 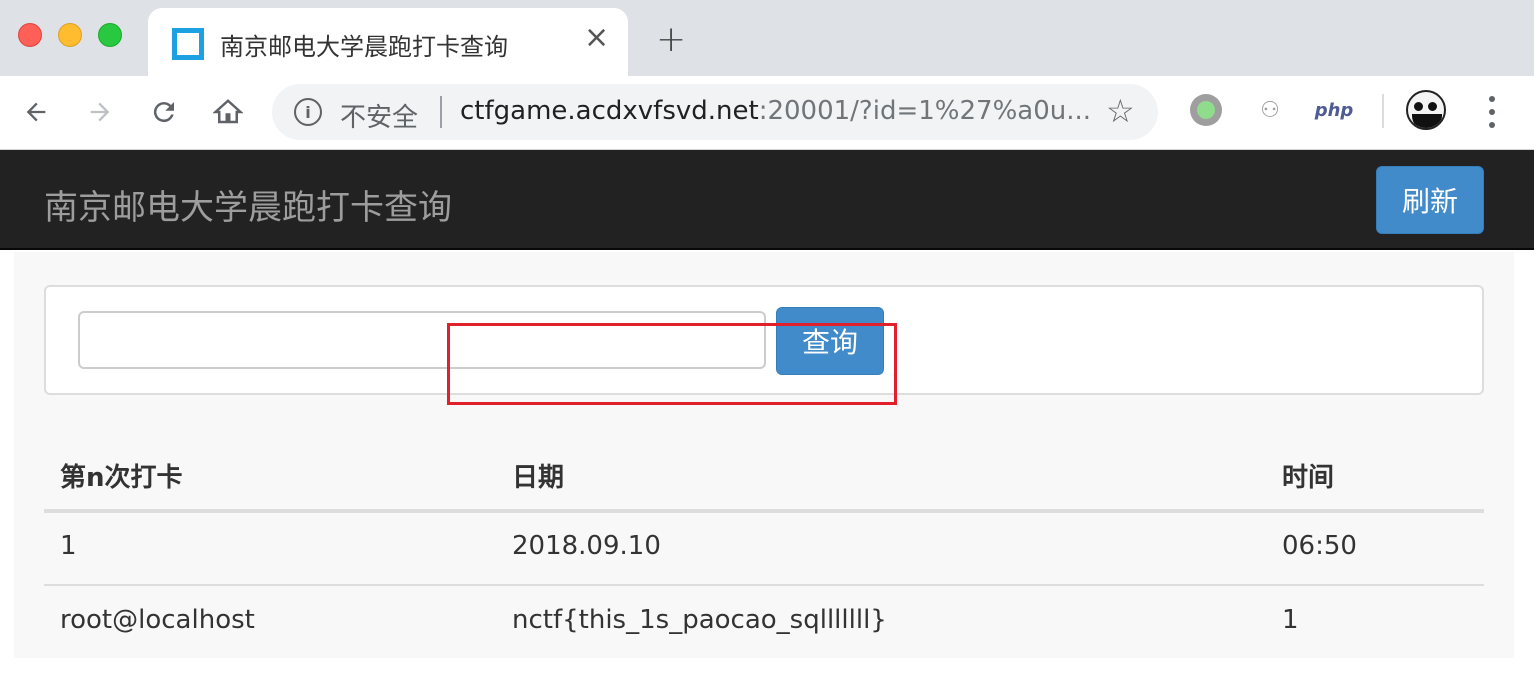 What do you see at coordinates (1206, 110) in the screenshot?
I see `extension-status-icon` at bounding box center [1206, 110].